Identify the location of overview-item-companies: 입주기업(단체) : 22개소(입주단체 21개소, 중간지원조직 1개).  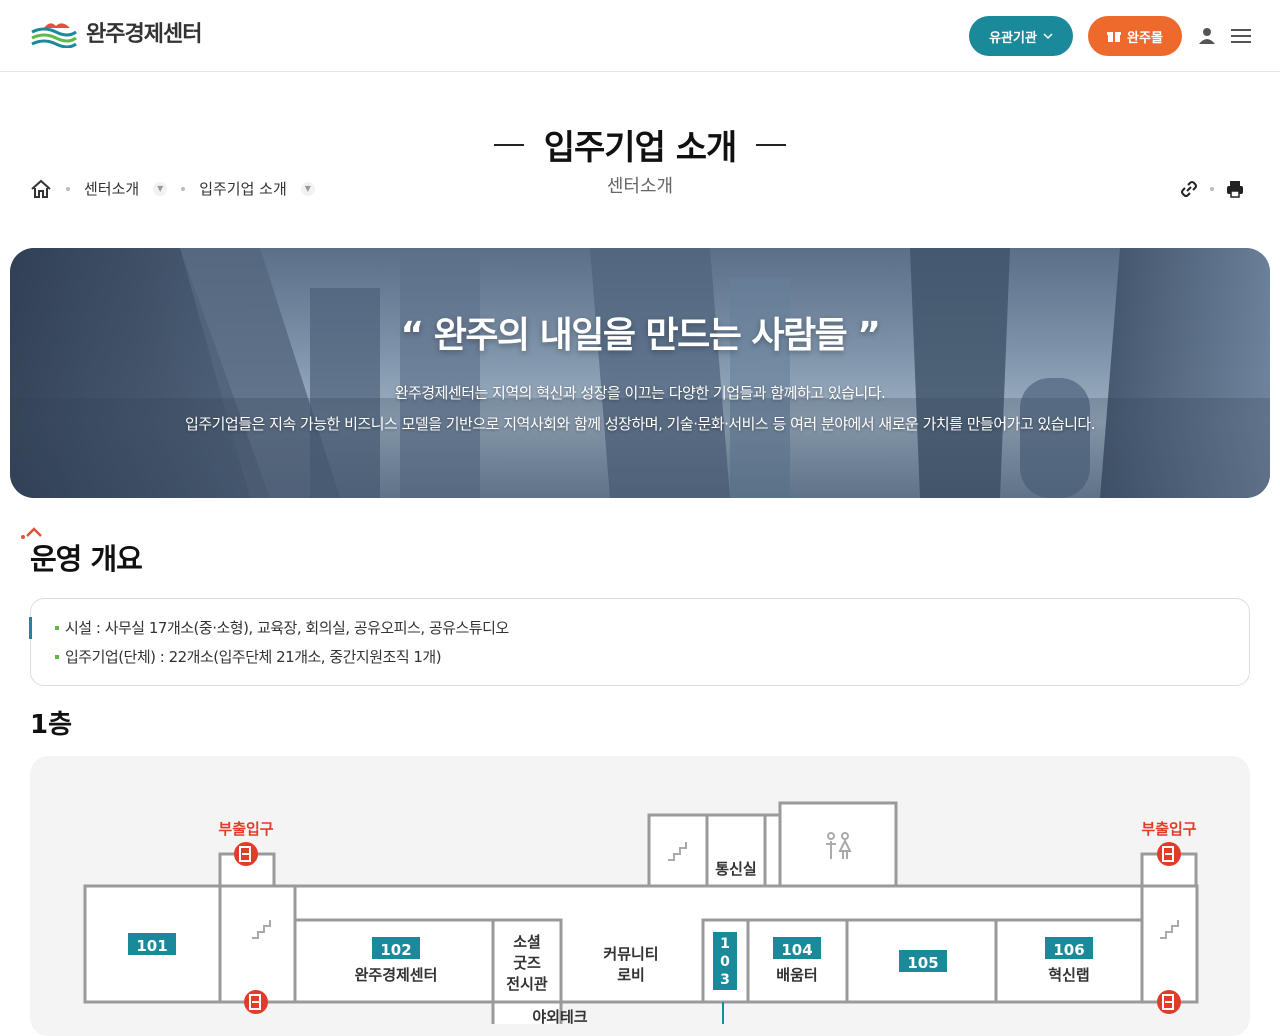
(248, 656).